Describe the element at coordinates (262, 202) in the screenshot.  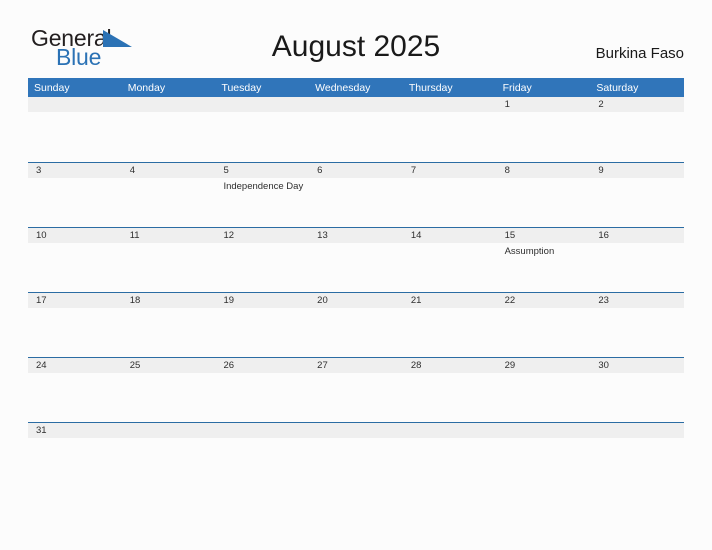
I see `day-cell: Independence Day` at that location.